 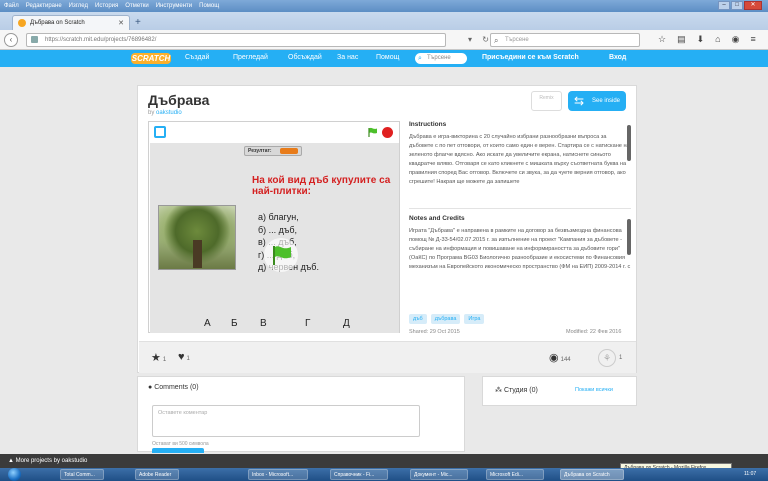 I want to click on scratch-favicon-icon, so click(x=22, y=23).